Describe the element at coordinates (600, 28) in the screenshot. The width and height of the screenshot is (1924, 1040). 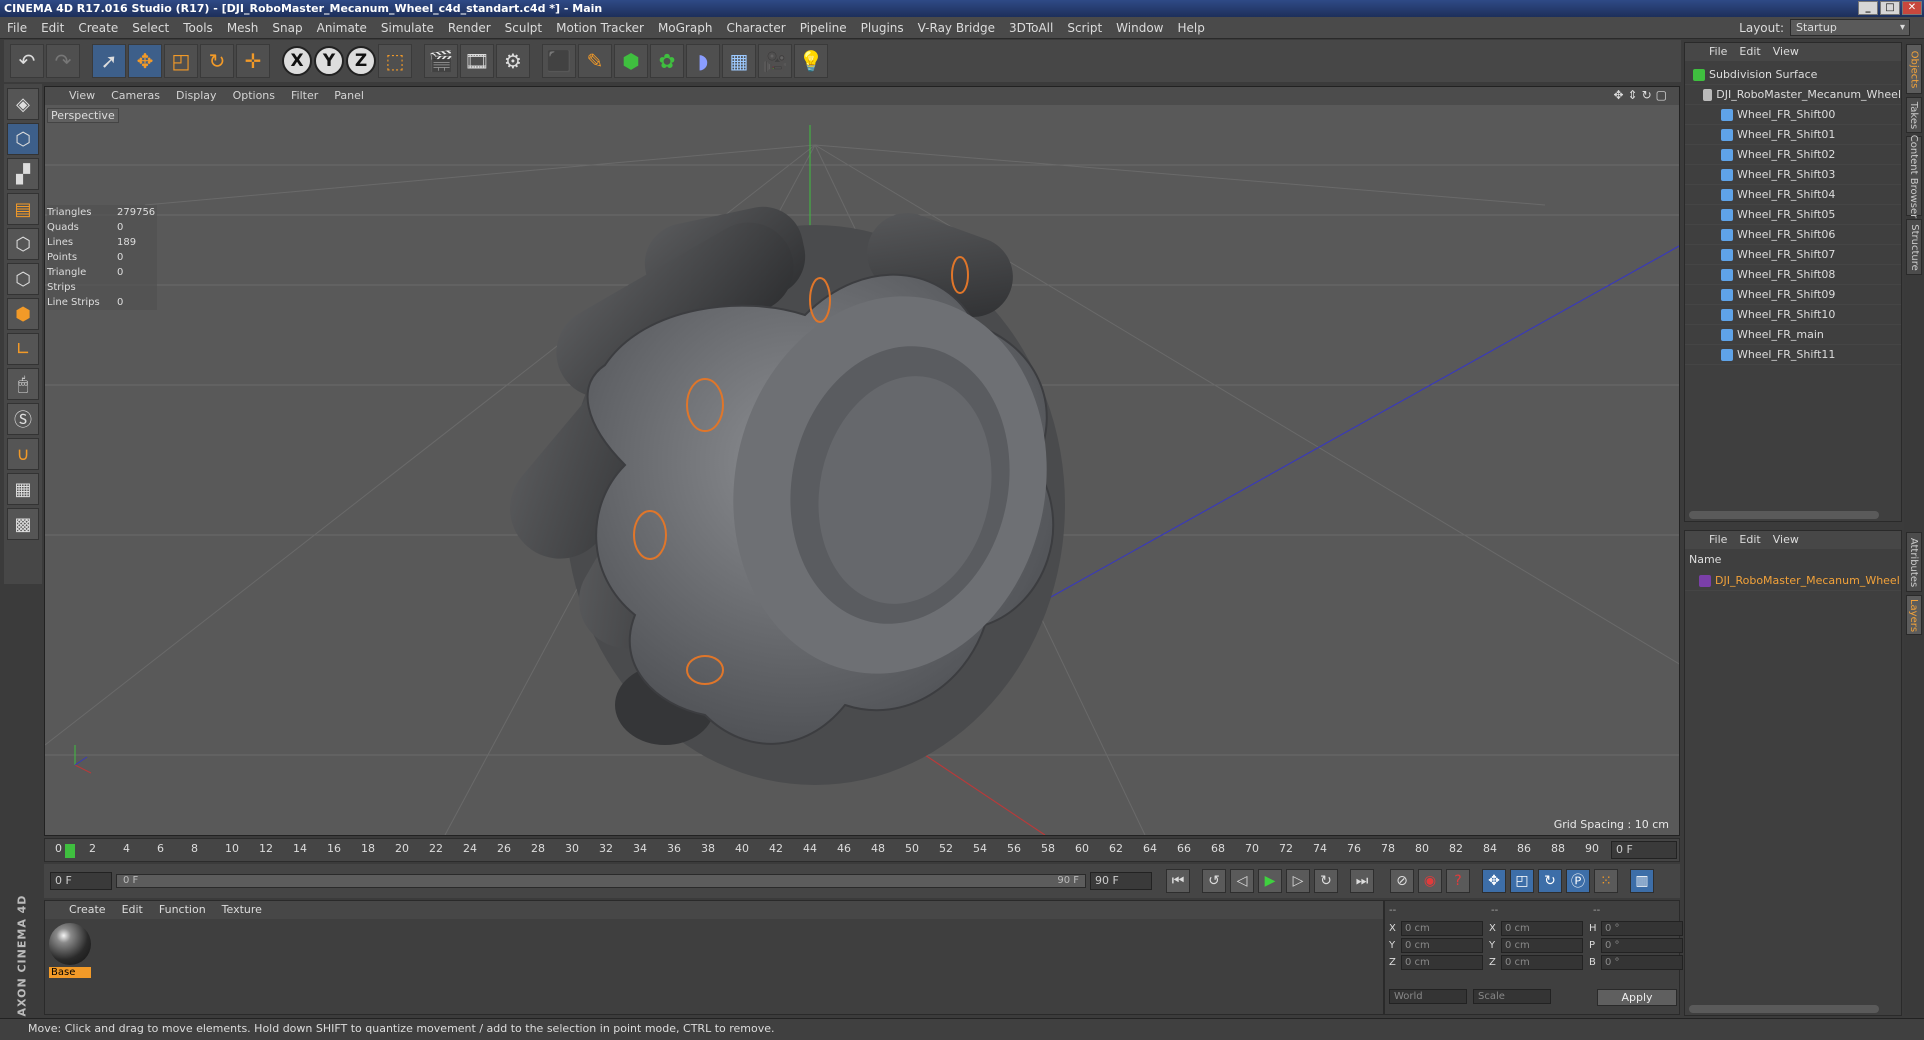
I see `menu-item-motion-tracker: Motion Tracker` at that location.